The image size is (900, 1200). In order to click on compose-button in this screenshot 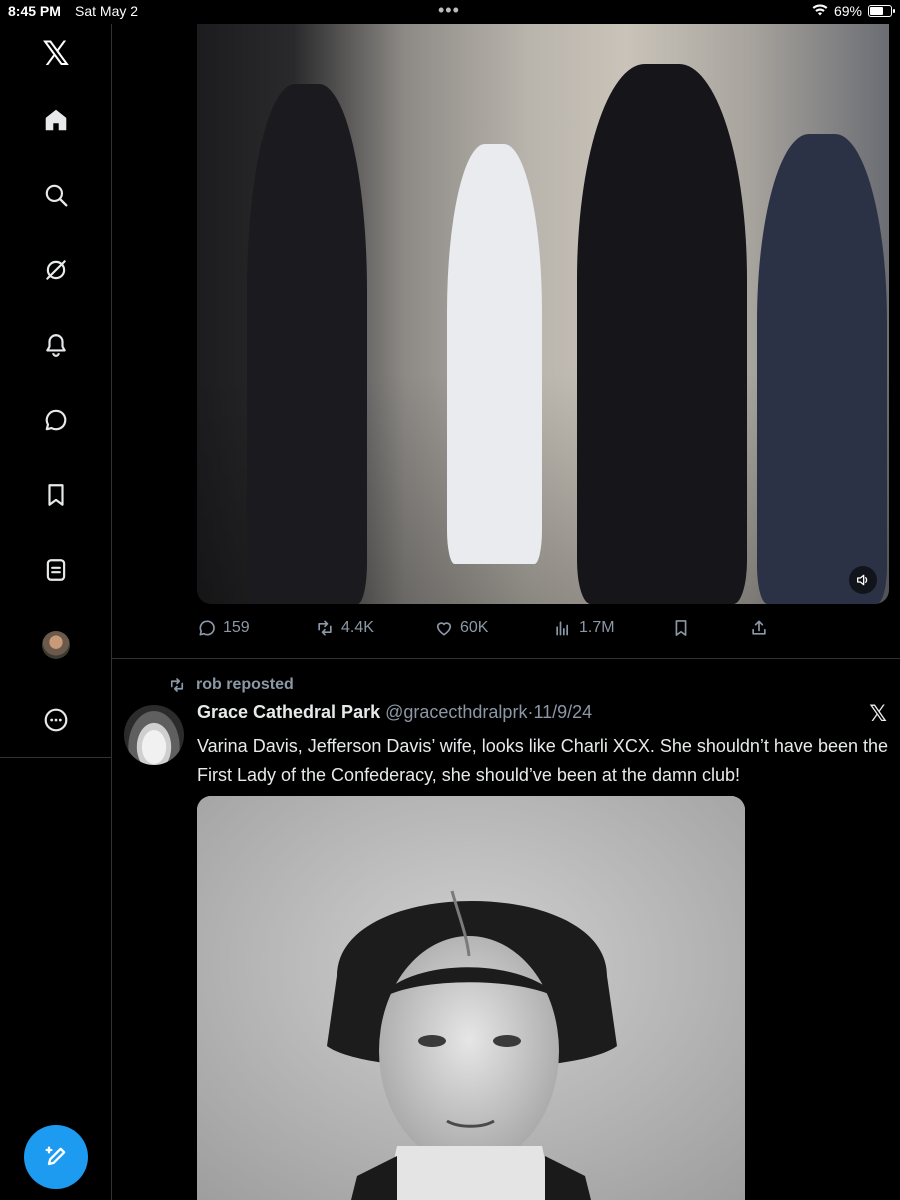, I will do `click(56, 1157)`.